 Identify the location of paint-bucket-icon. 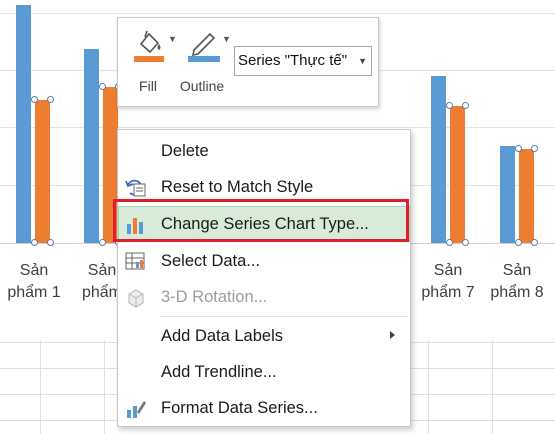
(152, 48).